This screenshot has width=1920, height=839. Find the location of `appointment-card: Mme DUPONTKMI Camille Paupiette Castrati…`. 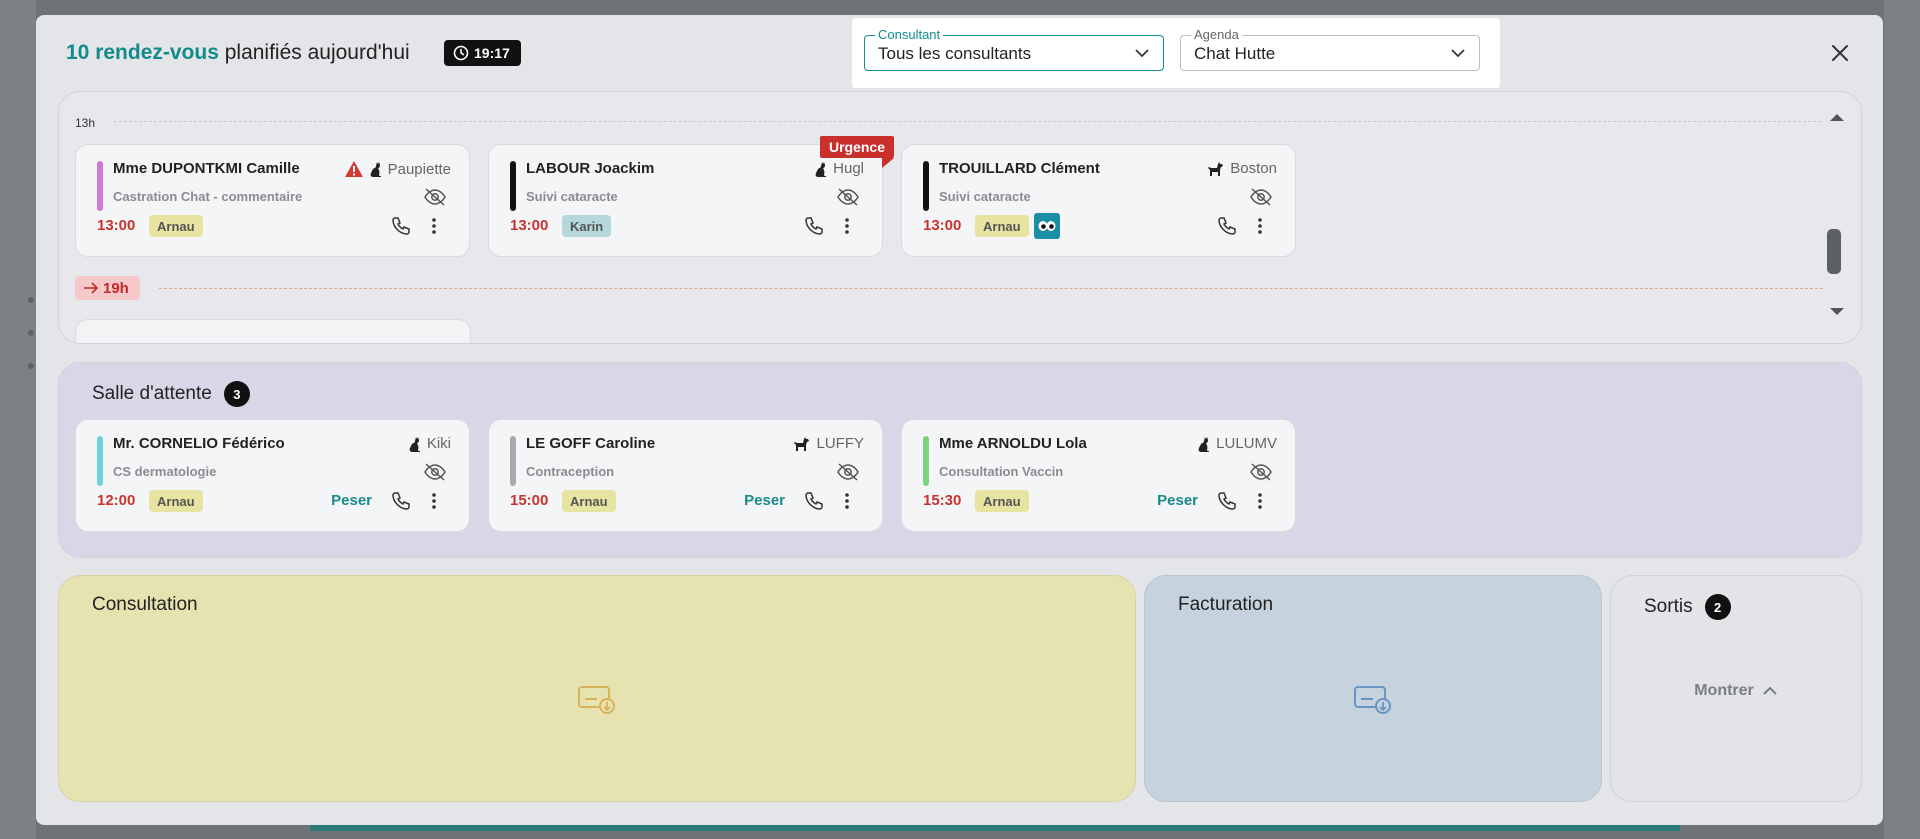

appointment-card: Mme DUPONTKMI Camille Paupiette Castrati… is located at coordinates (272, 200).